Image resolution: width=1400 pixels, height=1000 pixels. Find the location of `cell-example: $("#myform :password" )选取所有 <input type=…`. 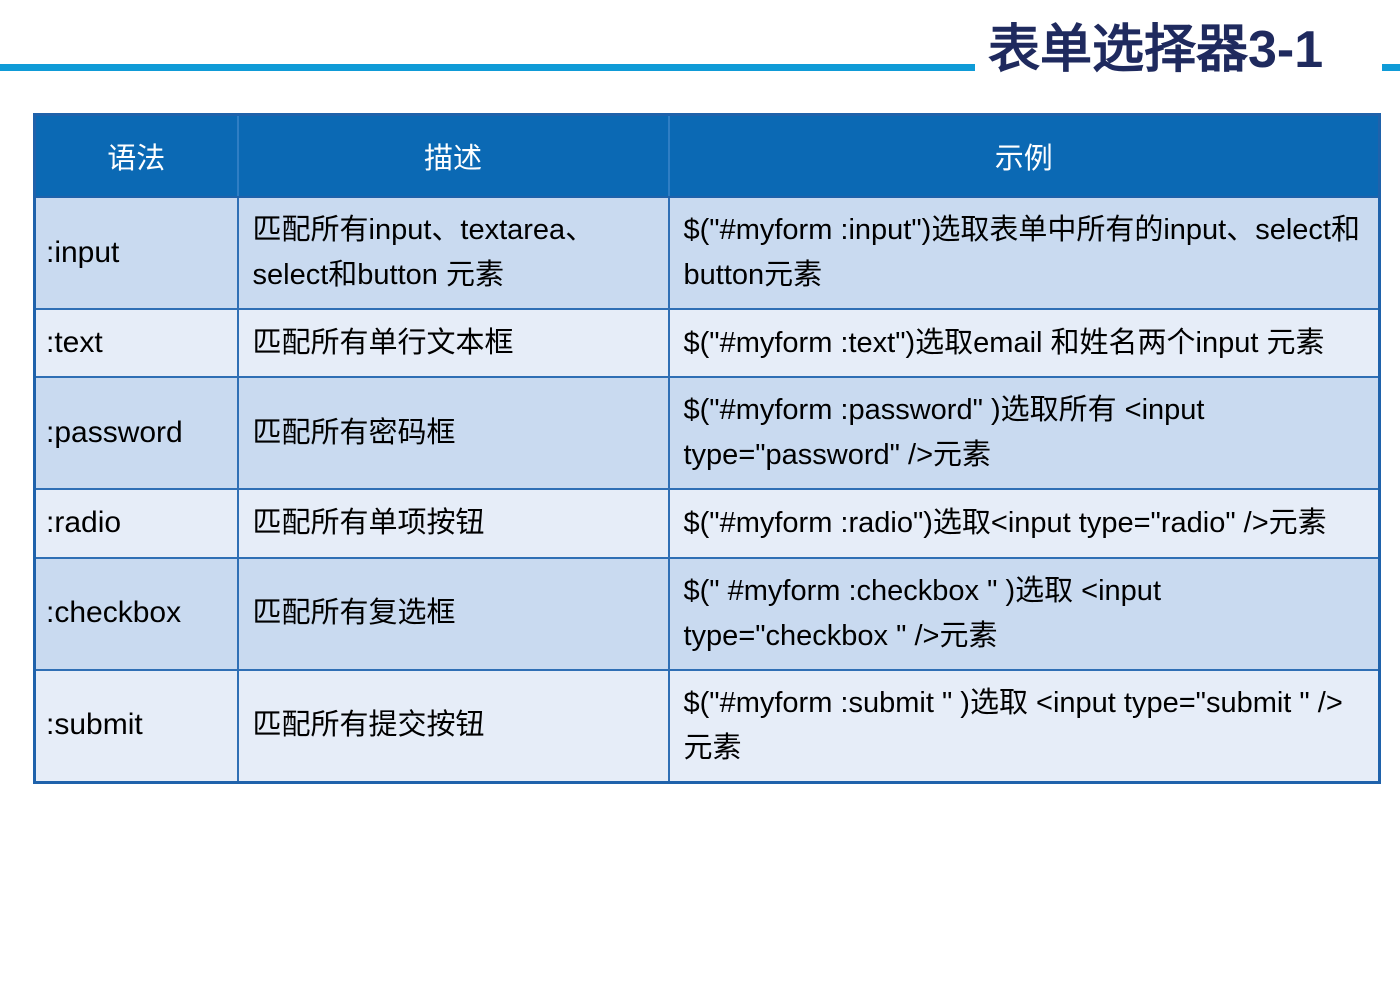

cell-example: $("#myform :password" )选取所有 <input type=… is located at coordinates (1024, 433).